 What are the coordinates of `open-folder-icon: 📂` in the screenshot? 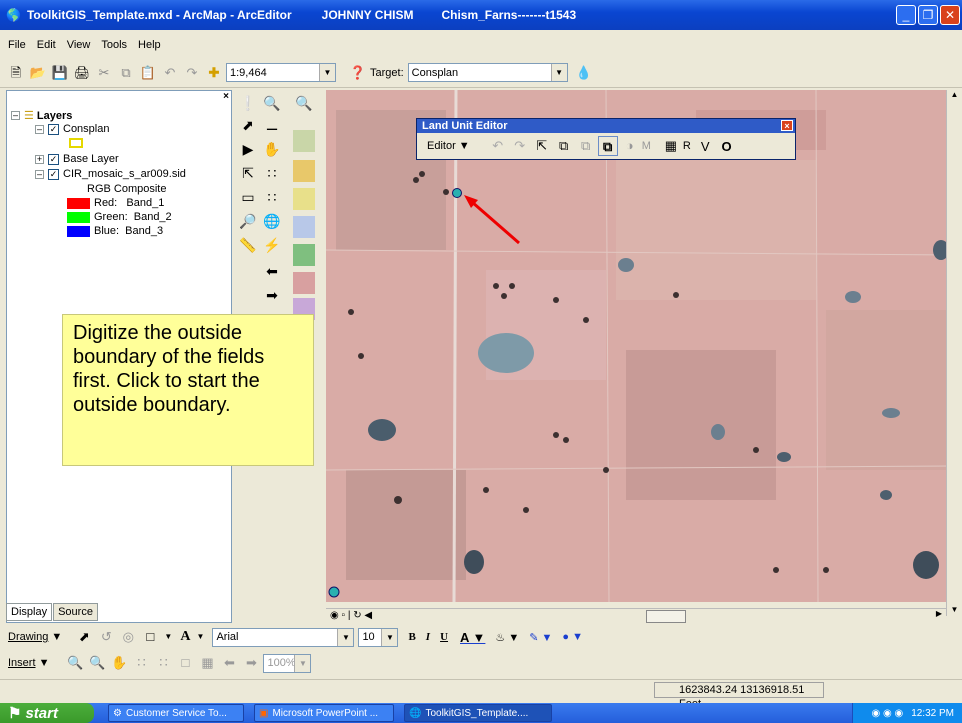 It's located at (38, 73).